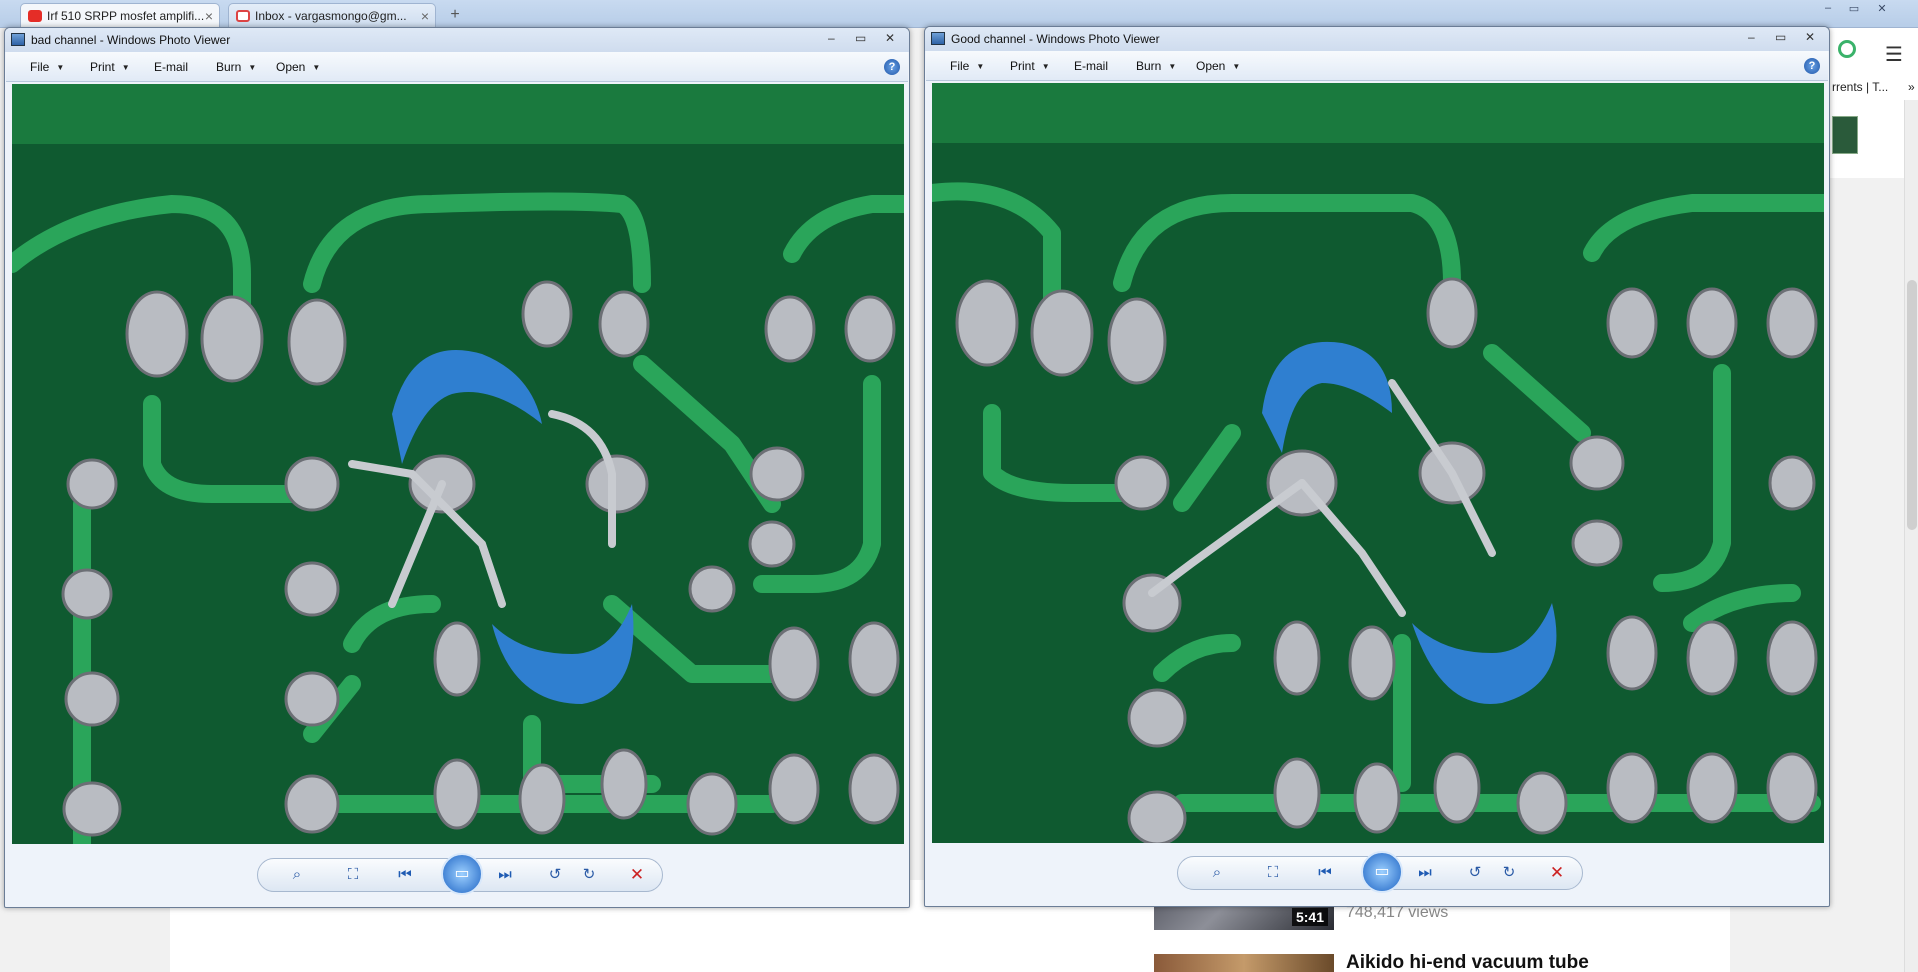  What do you see at coordinates (1055, 39) in the screenshot?
I see `window-title: Good channel - Windows Photo Viewer` at bounding box center [1055, 39].